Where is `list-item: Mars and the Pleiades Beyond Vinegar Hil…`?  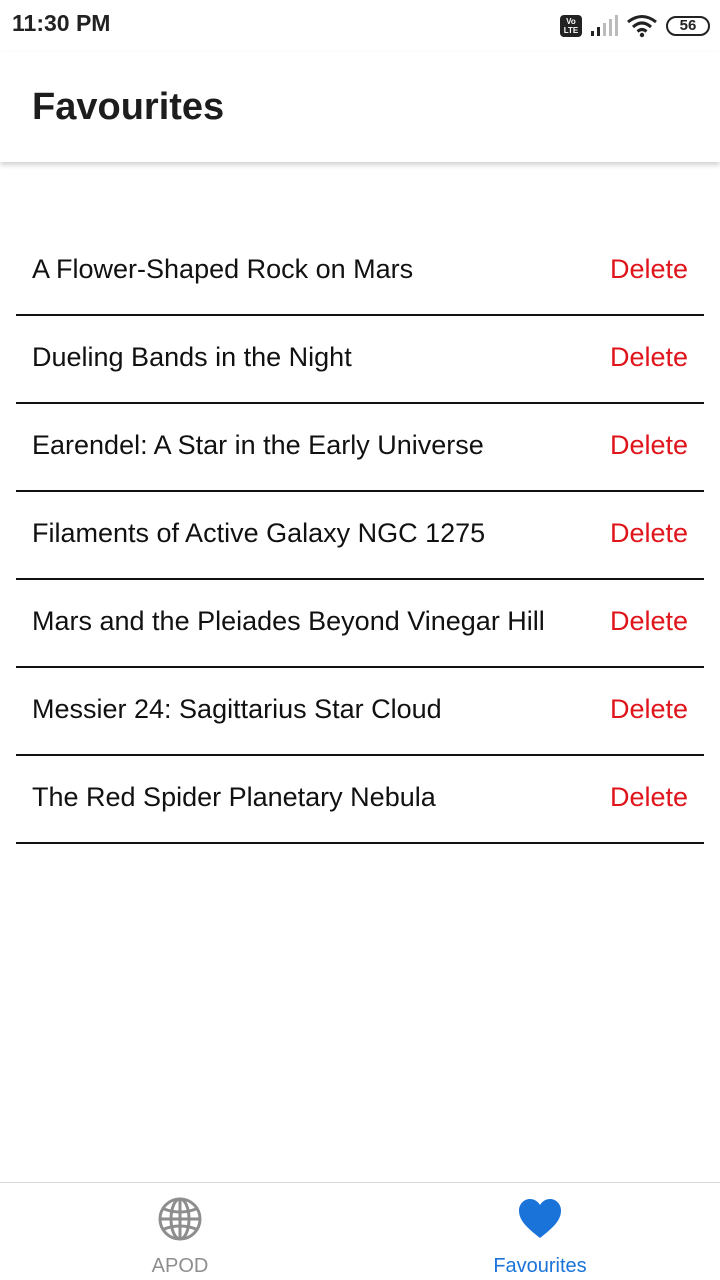 list-item: Mars and the Pleiades Beyond Vinegar Hil… is located at coordinates (360, 624).